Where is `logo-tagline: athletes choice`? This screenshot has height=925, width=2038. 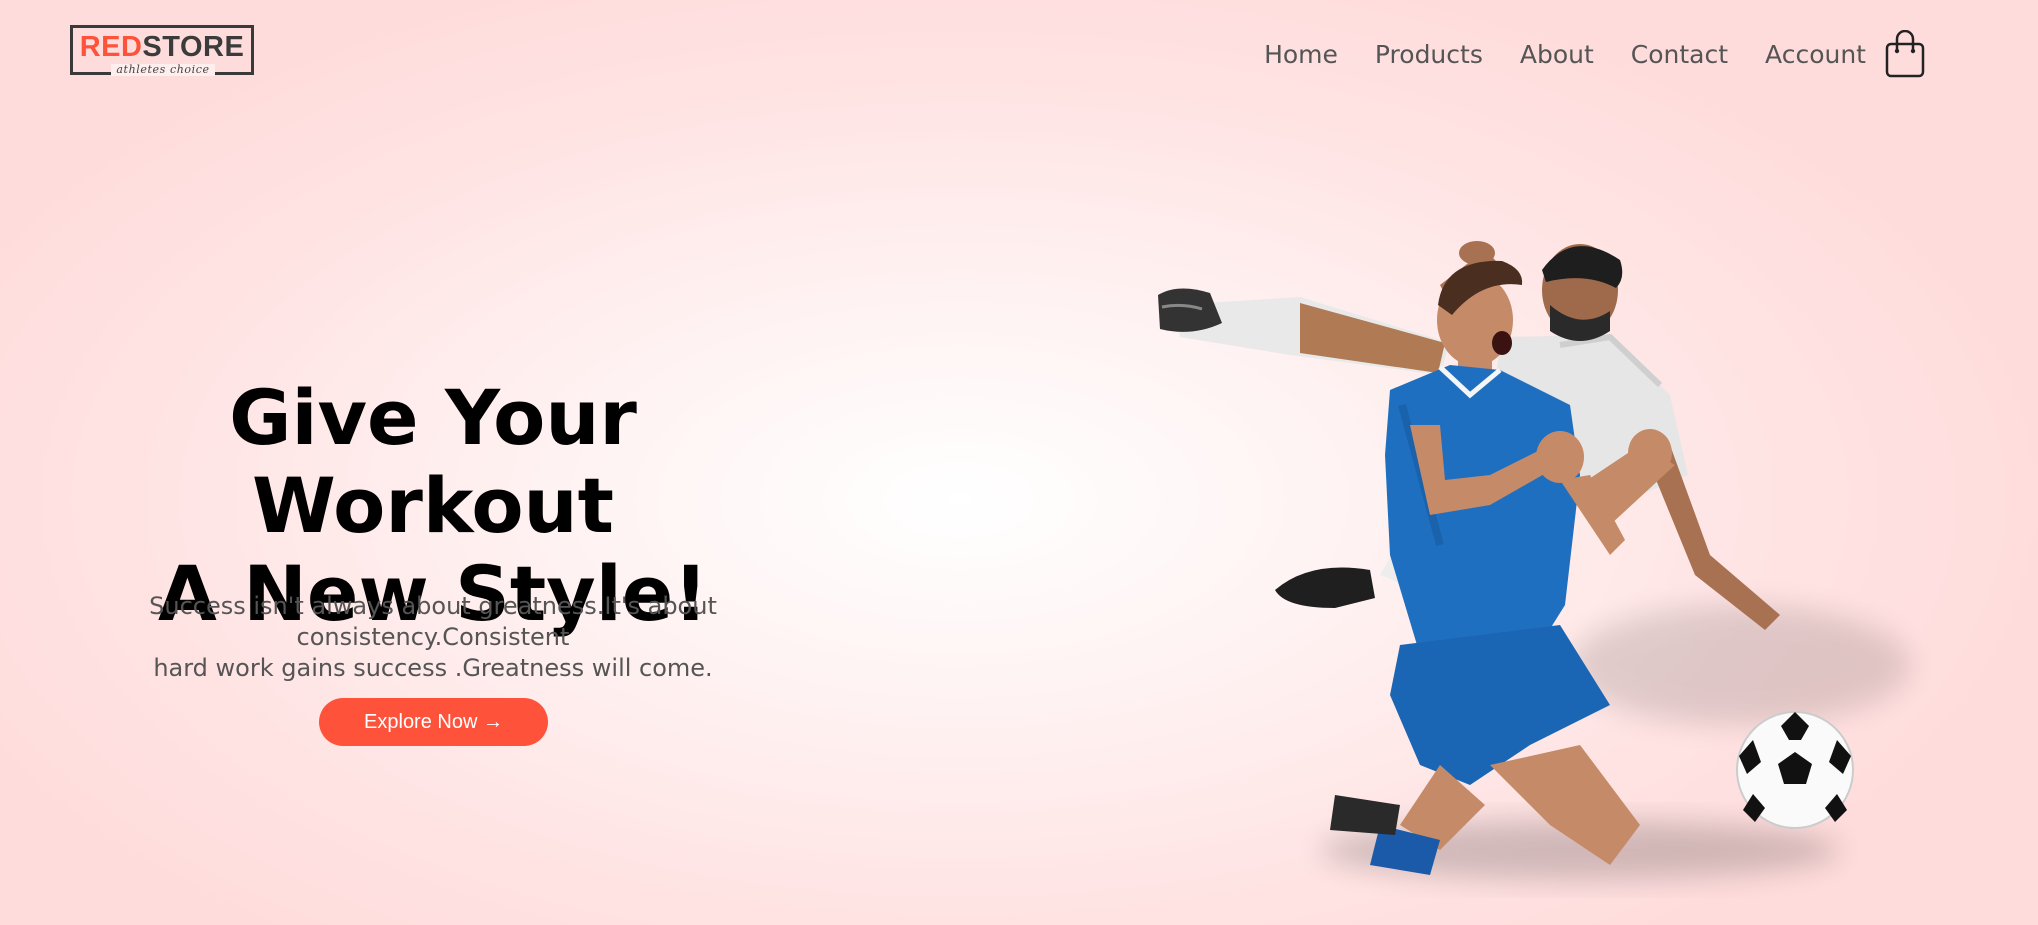 logo-tagline: athletes choice is located at coordinates (163, 70).